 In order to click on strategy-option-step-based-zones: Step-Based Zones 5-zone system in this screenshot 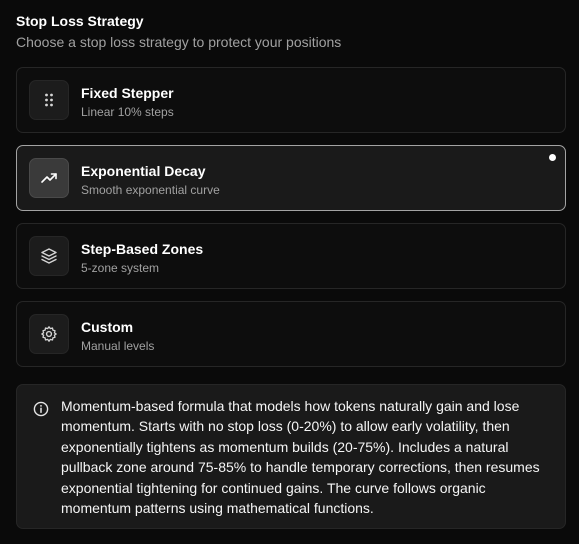, I will do `click(291, 256)`.